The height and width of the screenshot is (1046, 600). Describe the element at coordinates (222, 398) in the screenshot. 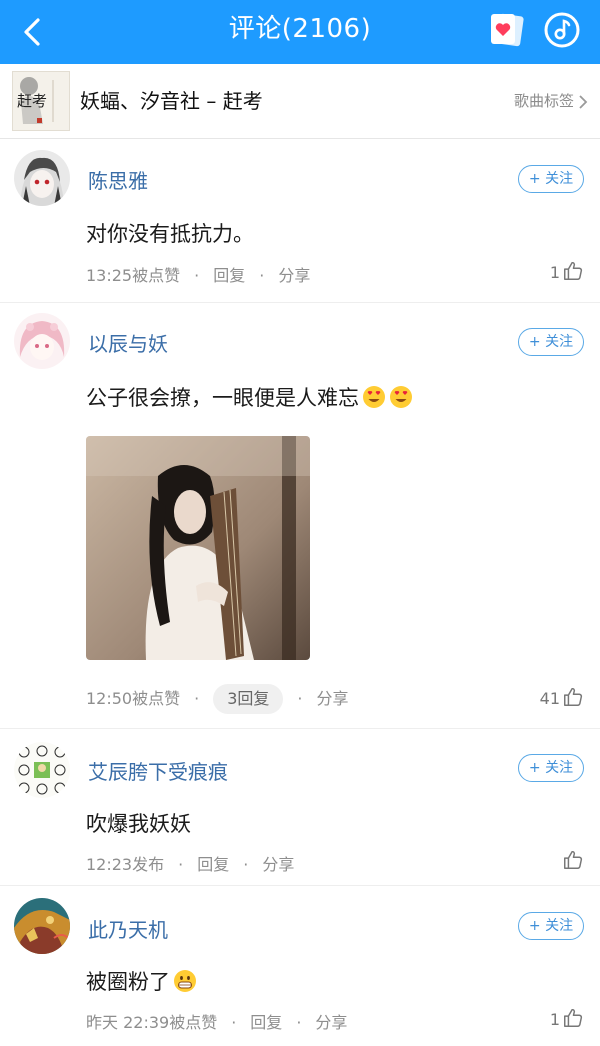

I see `comment-text-body: 公子很会撩，一眼便是人难忘` at that location.